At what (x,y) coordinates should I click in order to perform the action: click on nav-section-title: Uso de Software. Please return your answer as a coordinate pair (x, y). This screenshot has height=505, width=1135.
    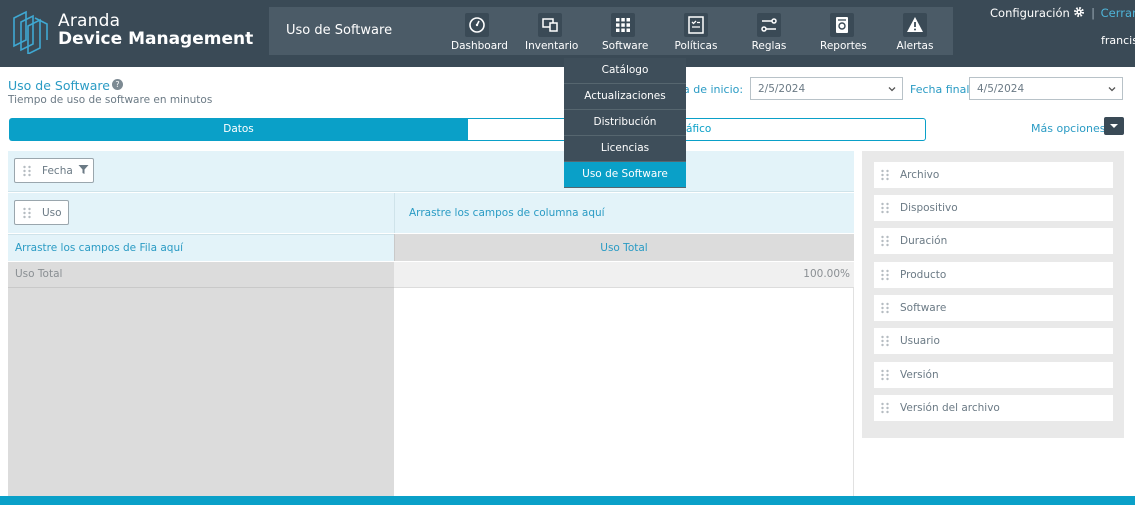
    Looking at the image, I should click on (339, 30).